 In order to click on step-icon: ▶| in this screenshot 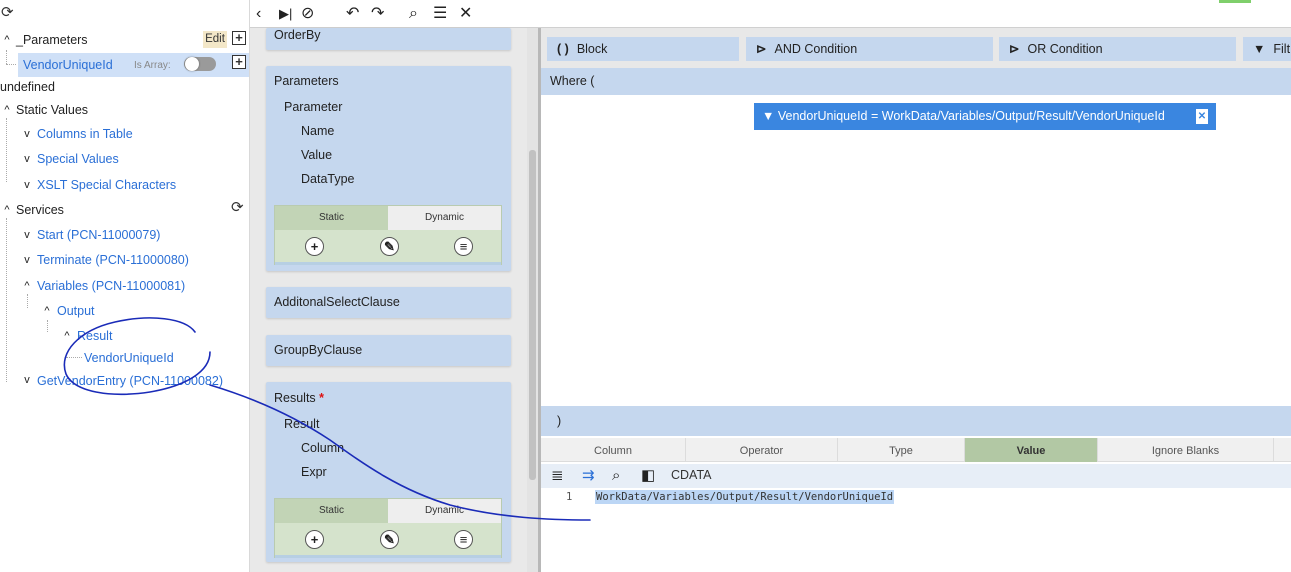, I will do `click(285, 14)`.